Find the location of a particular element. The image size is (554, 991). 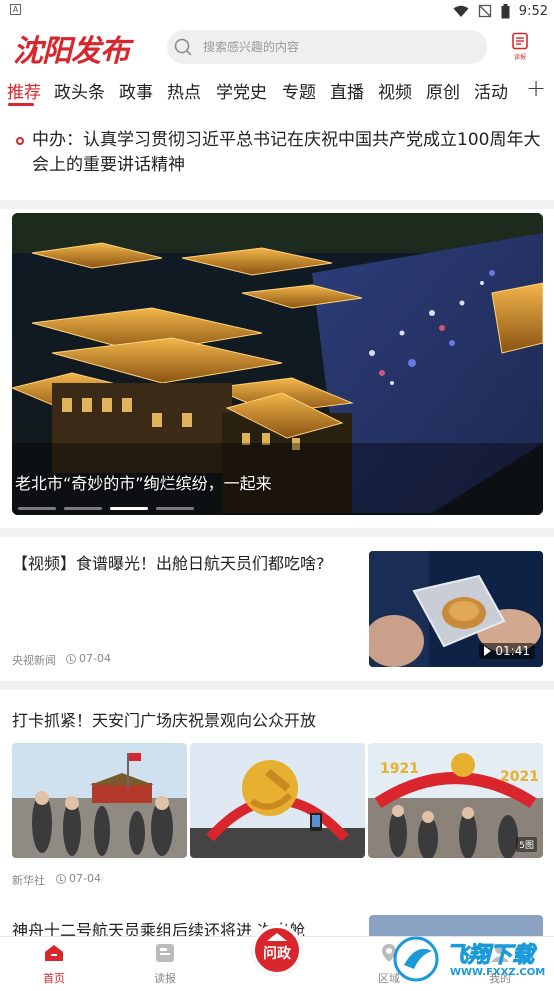

nav-newspaper-label: 读报 is located at coordinates (165, 978).